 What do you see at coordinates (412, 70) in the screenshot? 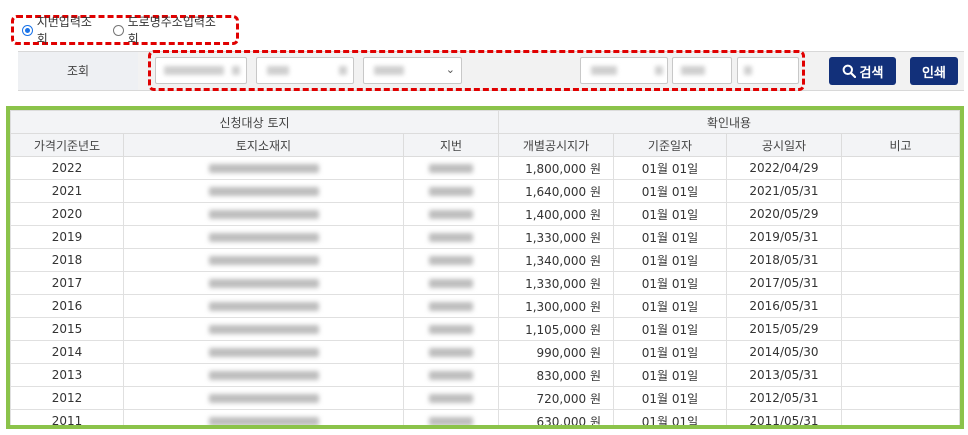
I see `district-select: ⌄` at bounding box center [412, 70].